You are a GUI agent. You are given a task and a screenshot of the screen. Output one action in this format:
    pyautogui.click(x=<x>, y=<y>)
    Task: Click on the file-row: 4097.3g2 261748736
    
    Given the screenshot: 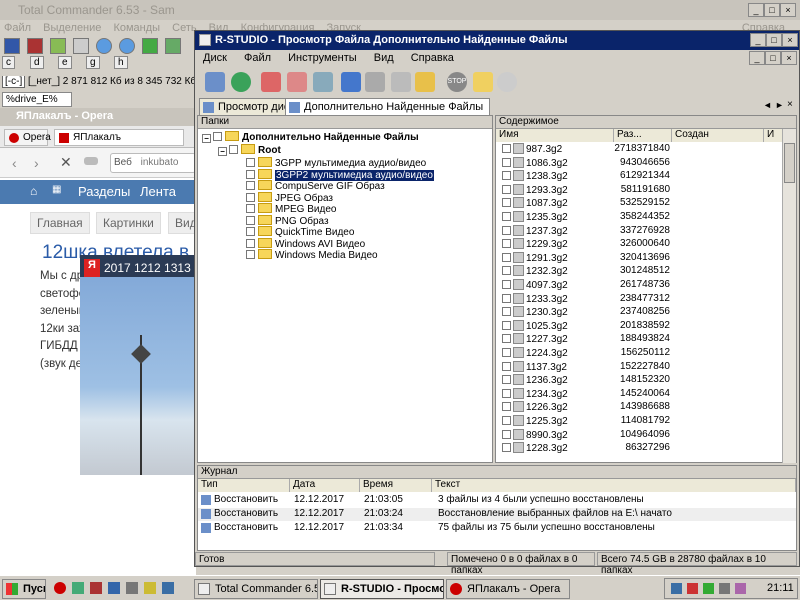 What is the action you would take?
    pyautogui.click(x=637, y=285)
    